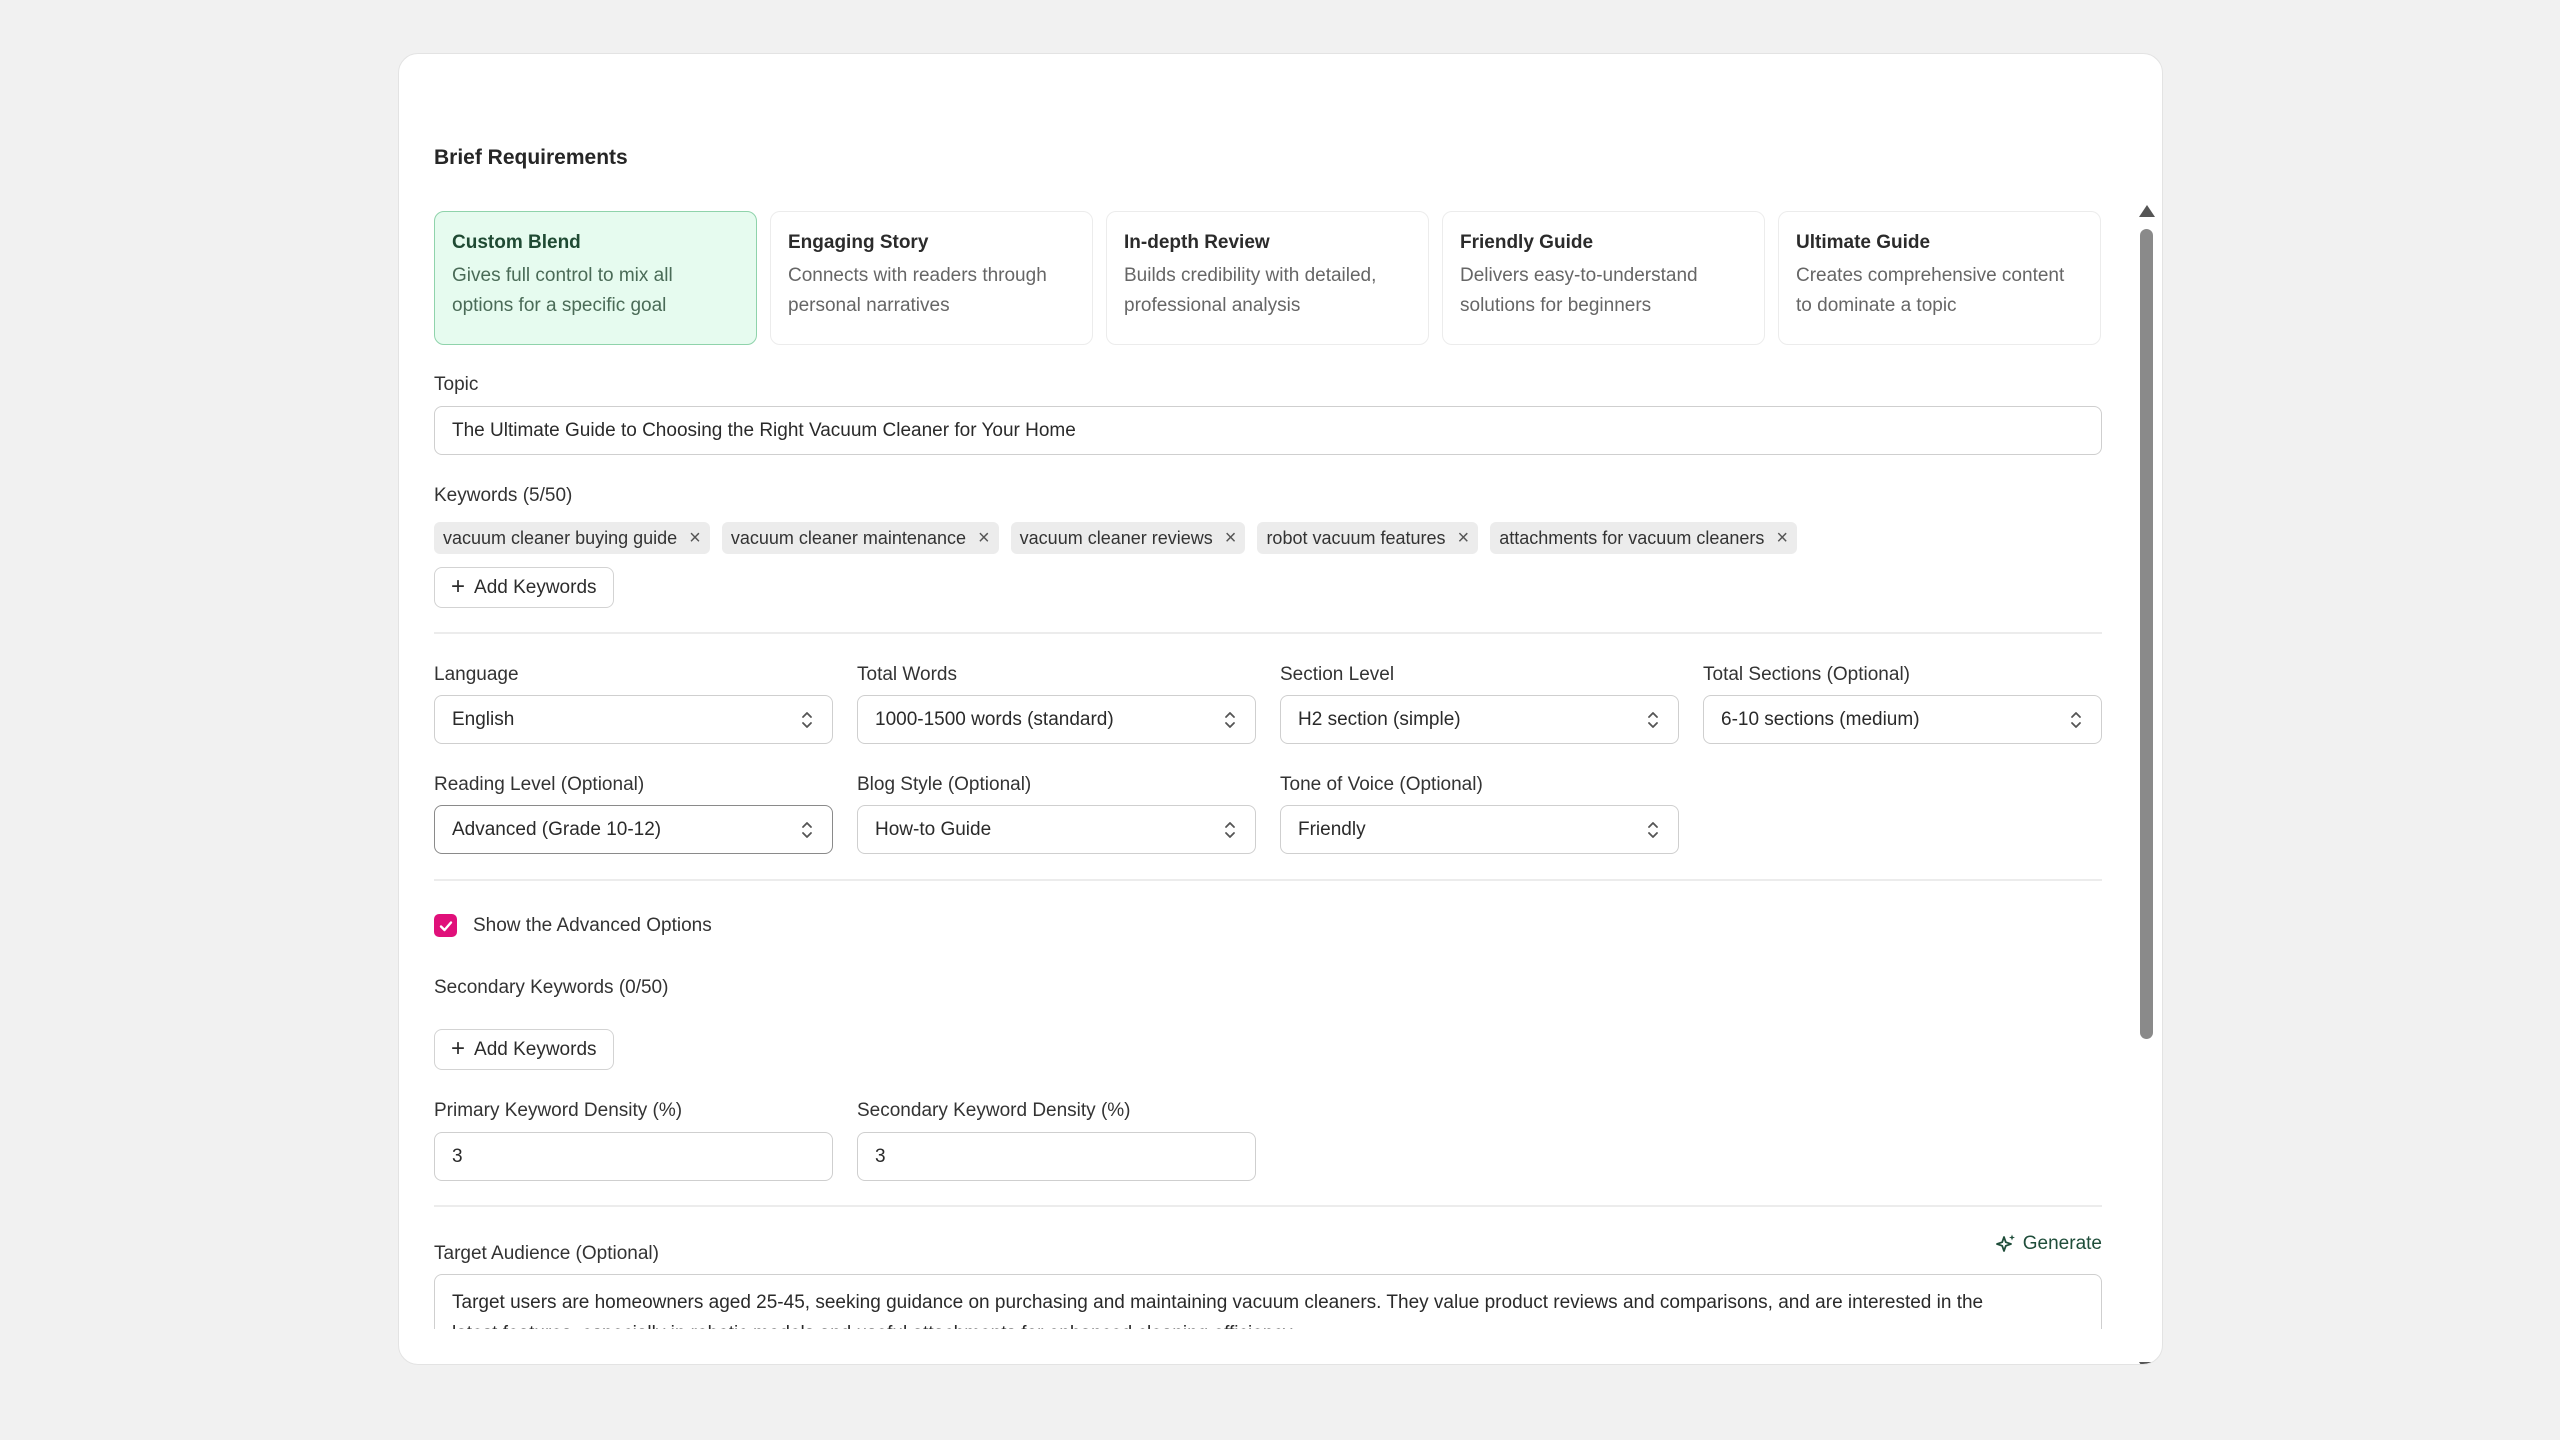  What do you see at coordinates (2146, 634) in the screenshot?
I see `scrollbar-thumb` at bounding box center [2146, 634].